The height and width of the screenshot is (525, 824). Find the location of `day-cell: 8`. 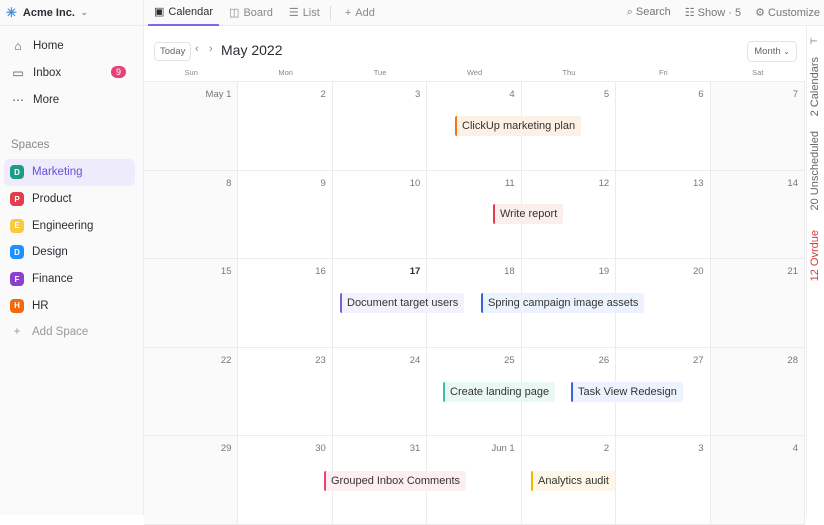

day-cell: 8 is located at coordinates (191, 215).